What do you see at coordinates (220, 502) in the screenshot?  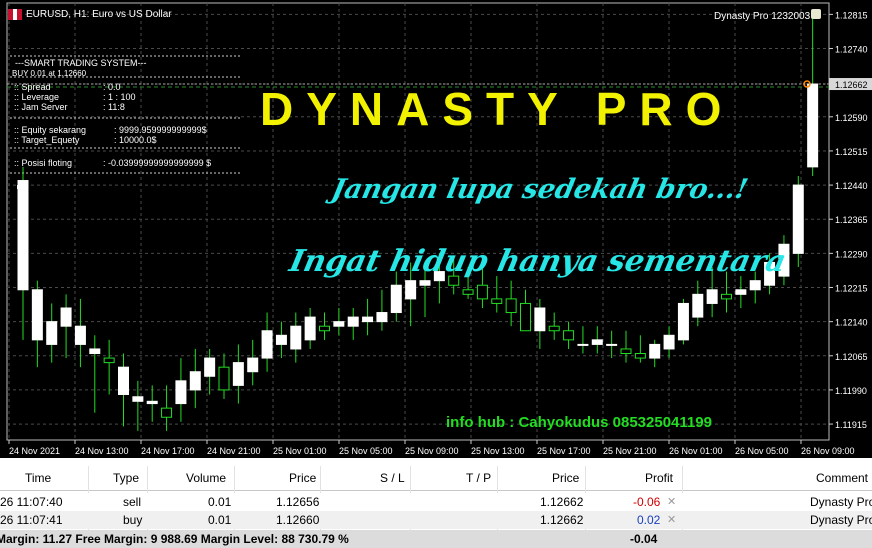 I see `row-volume: 0.01` at bounding box center [220, 502].